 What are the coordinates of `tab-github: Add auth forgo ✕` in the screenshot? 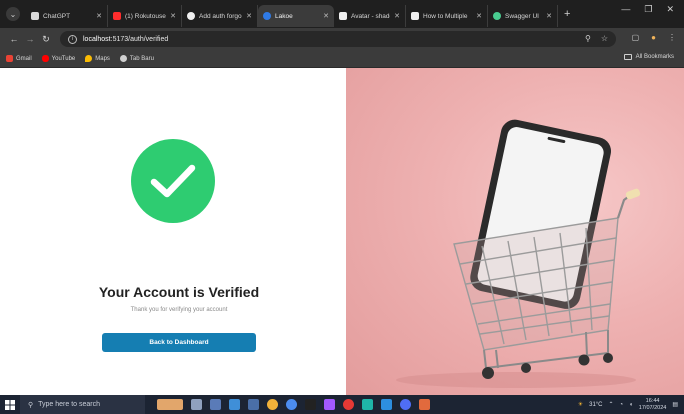 It's located at (220, 16).